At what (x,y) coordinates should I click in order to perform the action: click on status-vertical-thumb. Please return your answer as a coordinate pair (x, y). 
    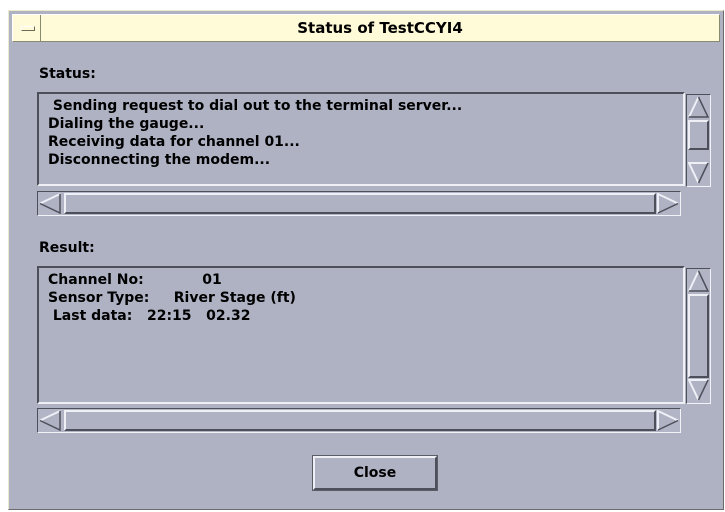
    Looking at the image, I should click on (698, 135).